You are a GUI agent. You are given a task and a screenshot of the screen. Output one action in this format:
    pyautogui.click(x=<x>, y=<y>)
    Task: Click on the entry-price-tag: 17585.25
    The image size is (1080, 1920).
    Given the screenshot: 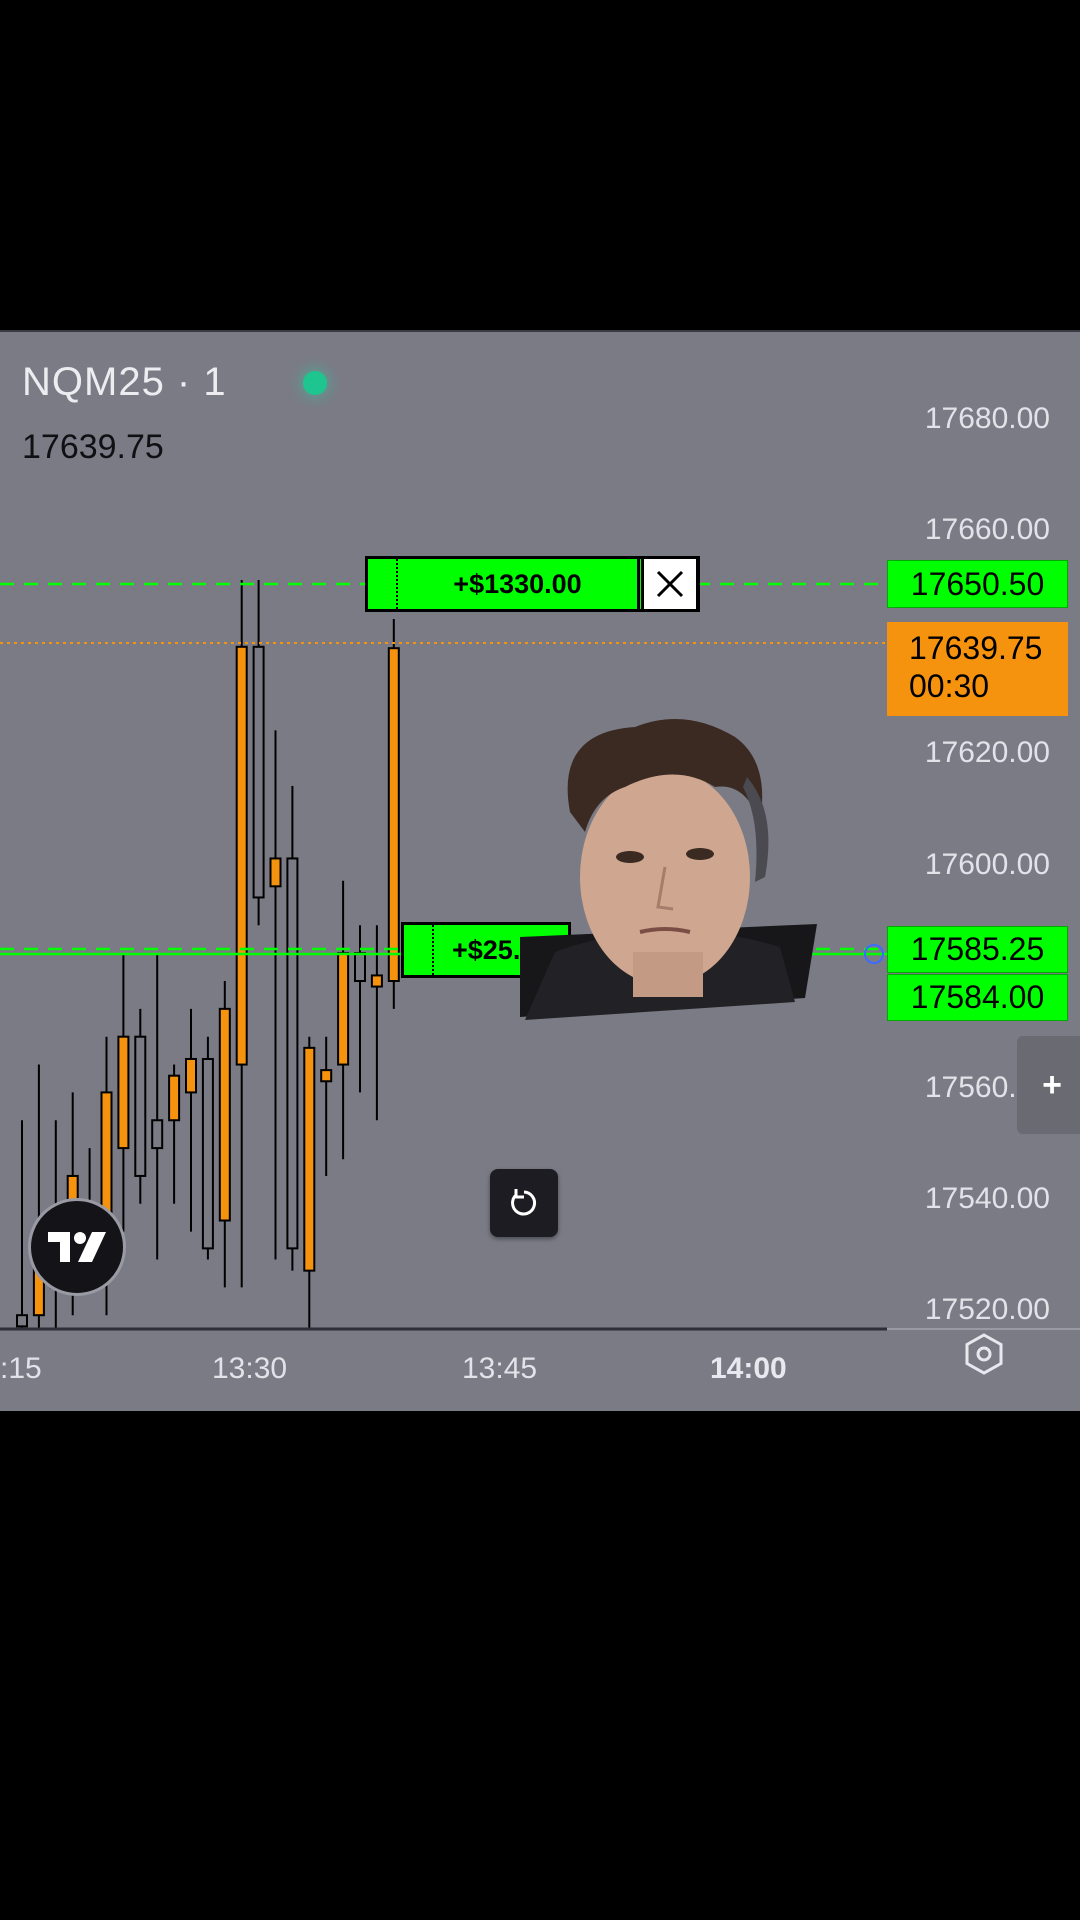 What is the action you would take?
    pyautogui.click(x=977, y=949)
    